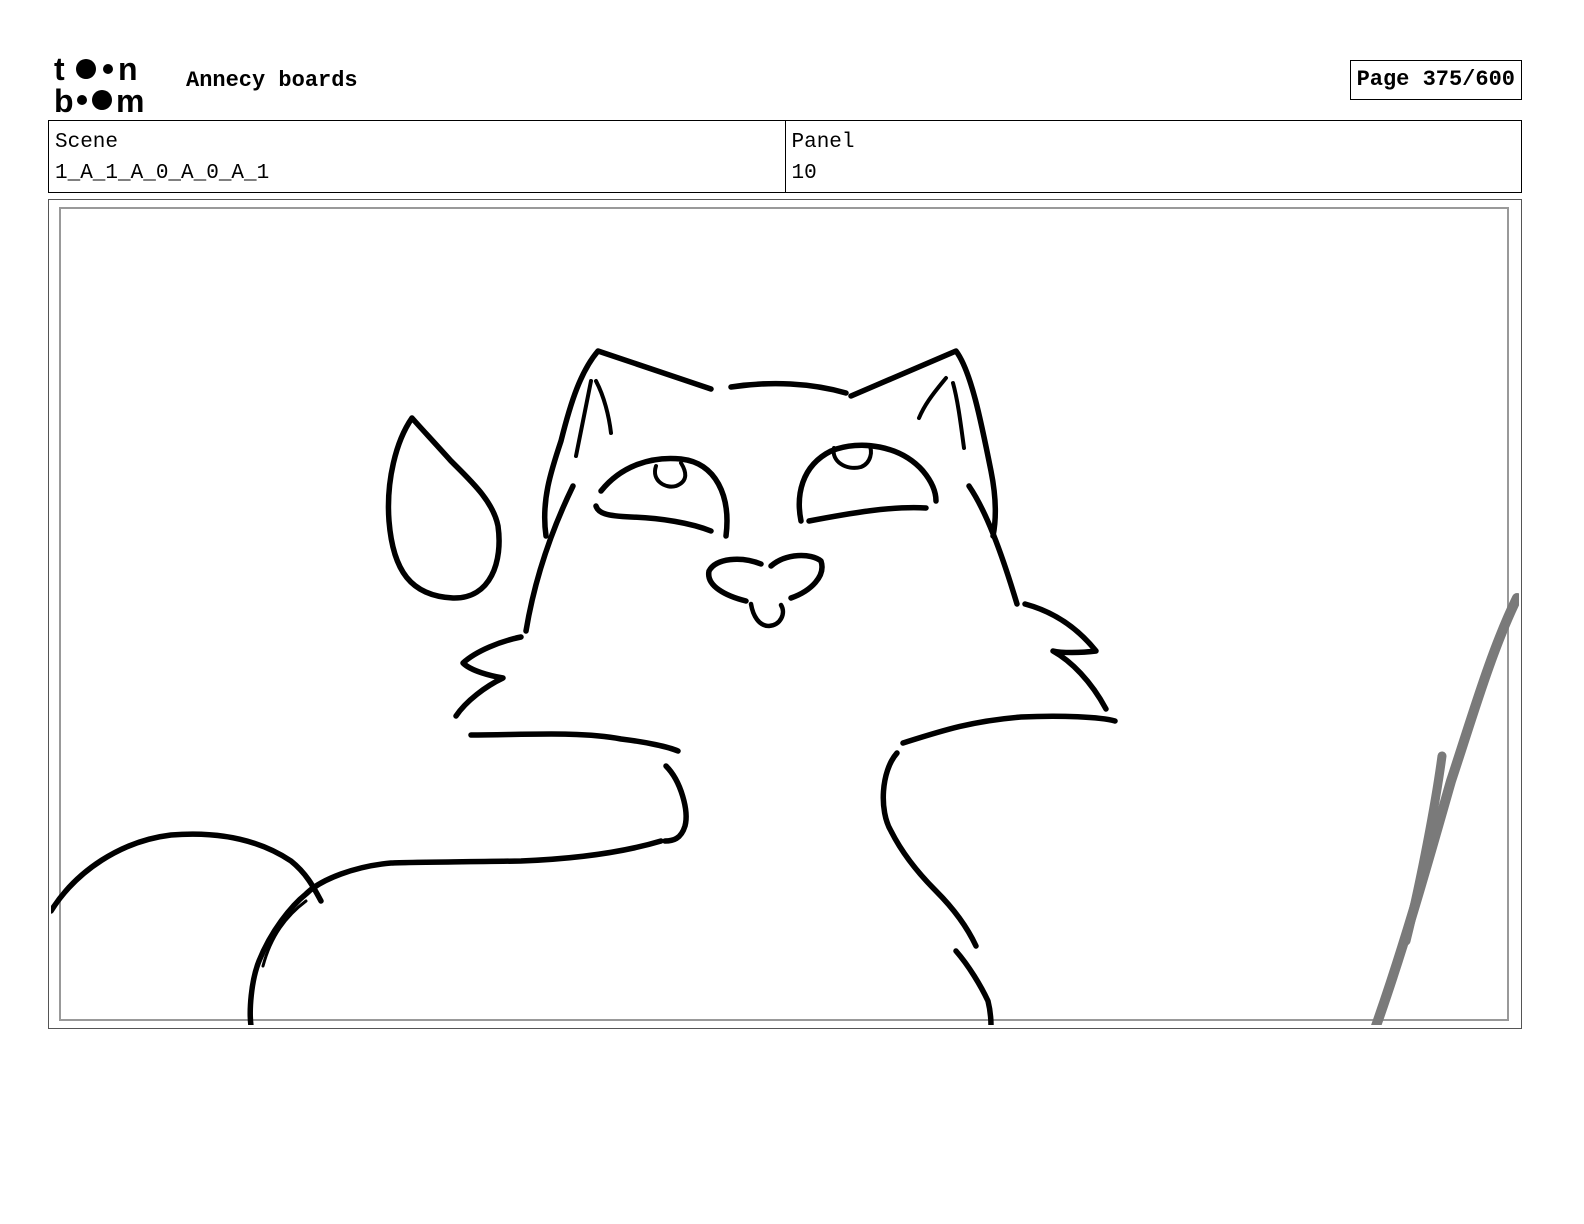  I want to click on scene-panel-info: Scene 1_A_1_A_0_A_0_A_1 Panel 10, so click(785, 156).